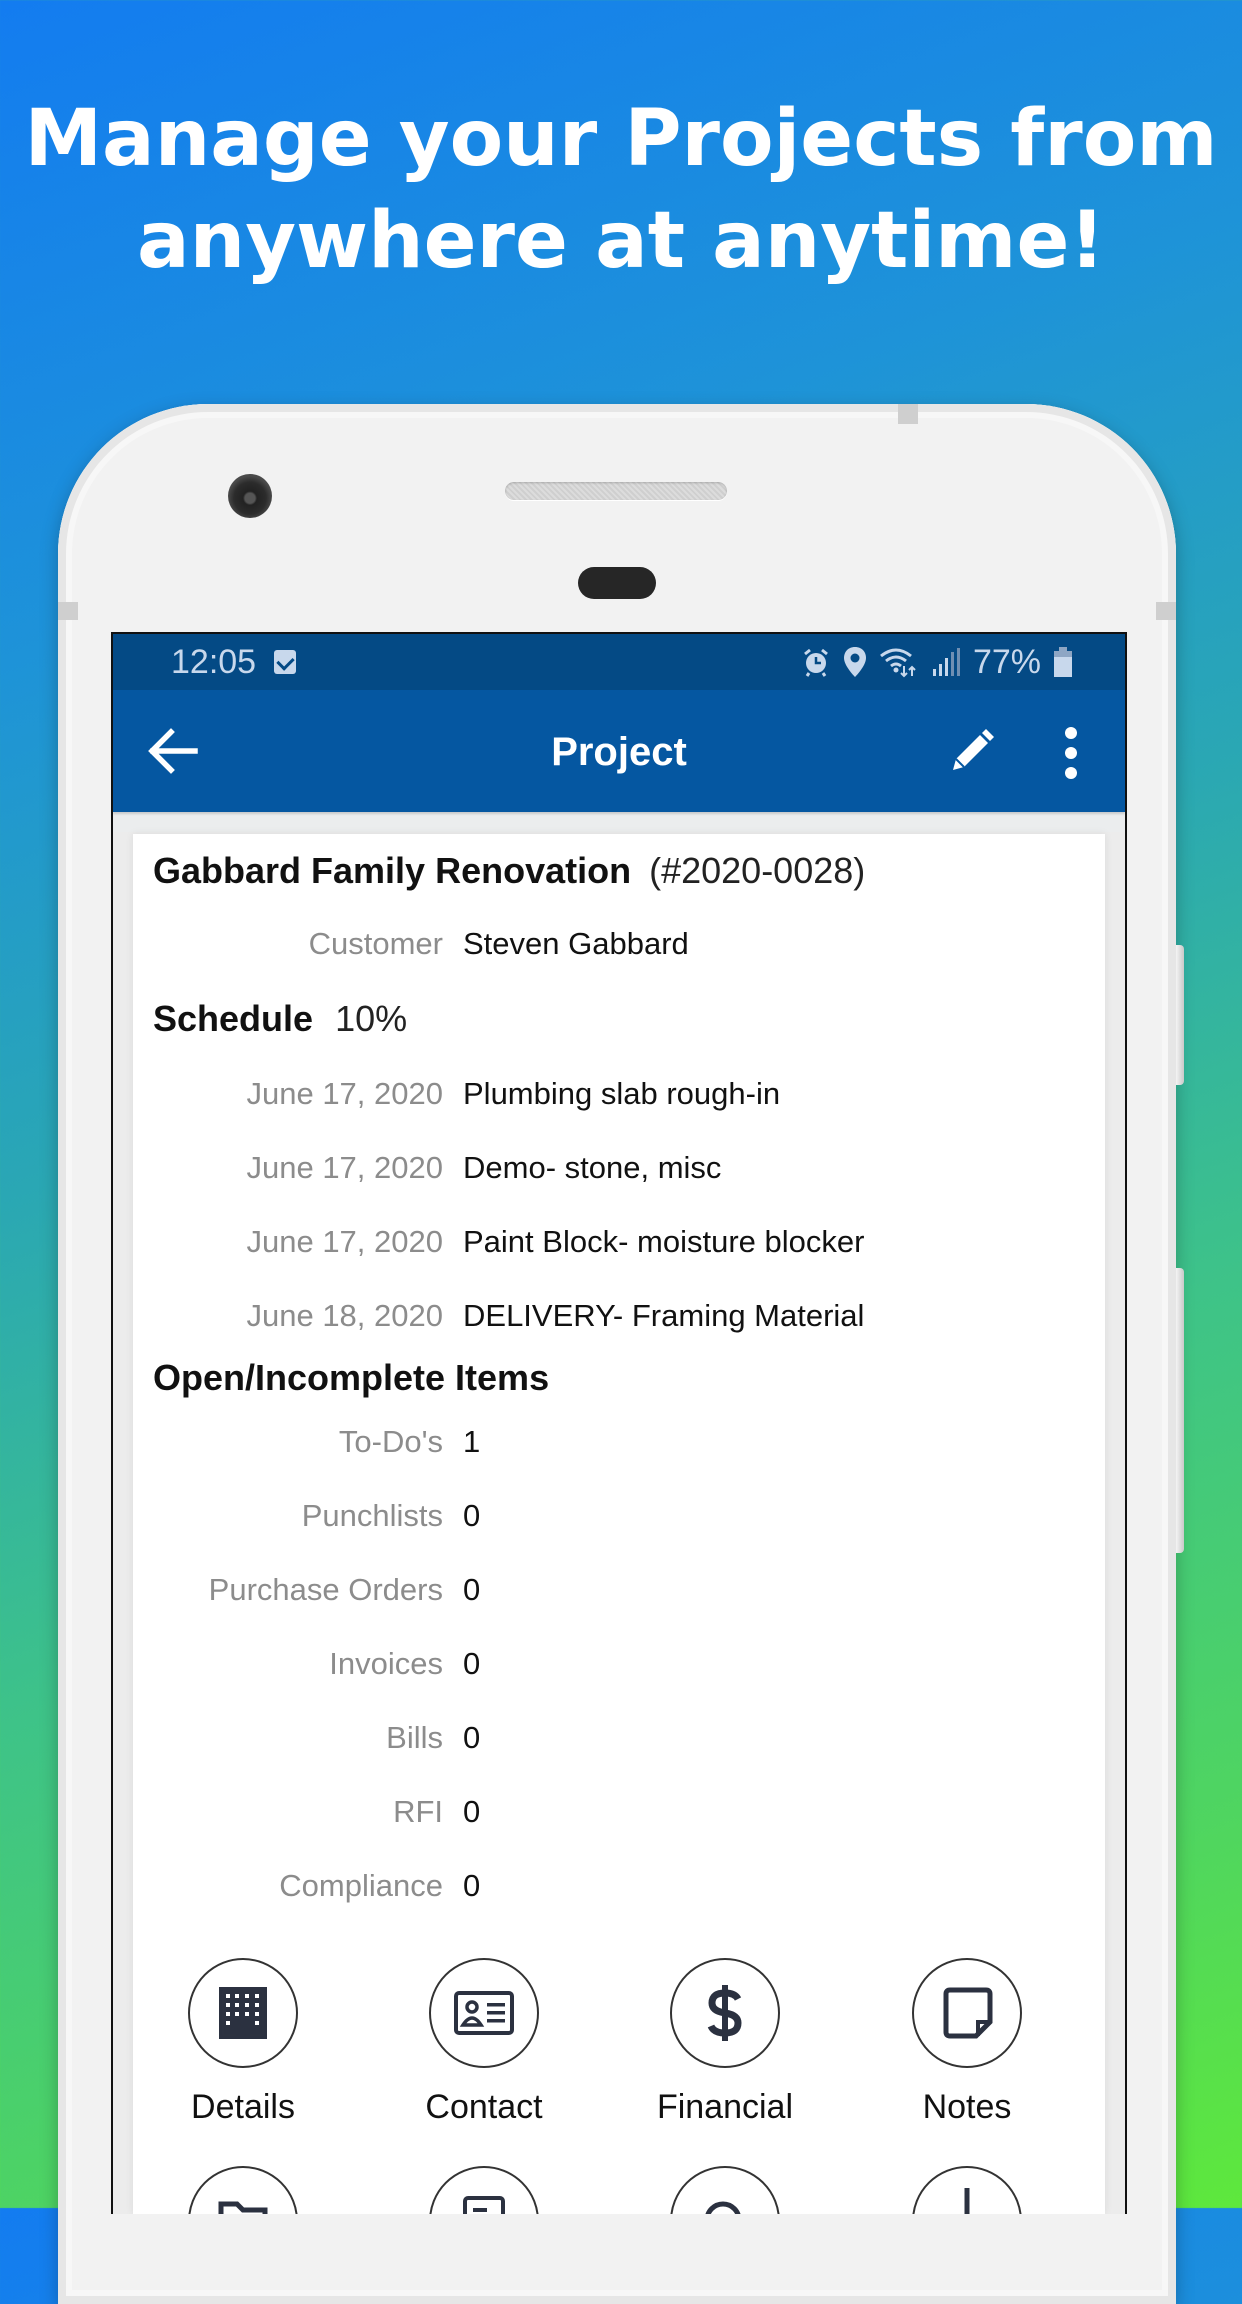 The image size is (1242, 2304). I want to click on open-item-count: 1, so click(472, 1441).